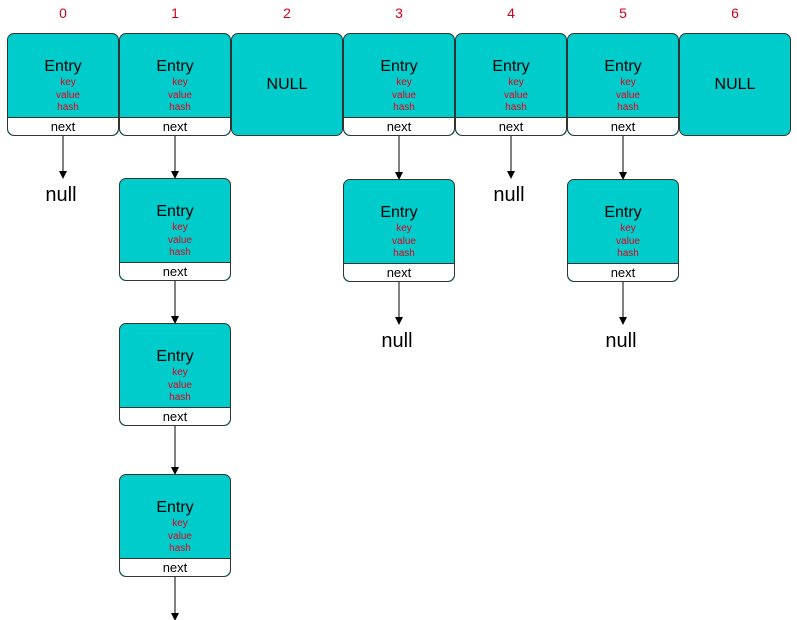 This screenshot has height=620, width=797. Describe the element at coordinates (399, 13) in the screenshot. I see `bucket-index: 3` at that location.